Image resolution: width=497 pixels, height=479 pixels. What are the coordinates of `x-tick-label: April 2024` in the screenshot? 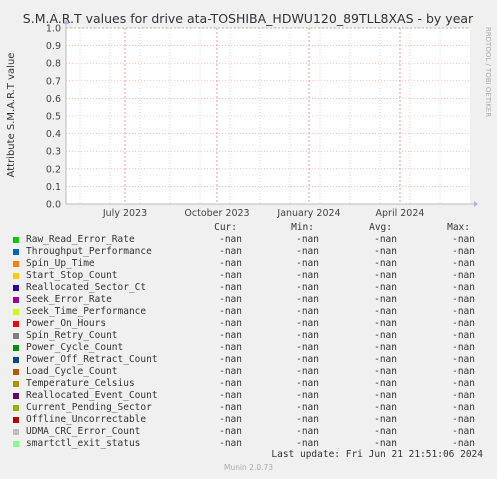 It's located at (400, 213).